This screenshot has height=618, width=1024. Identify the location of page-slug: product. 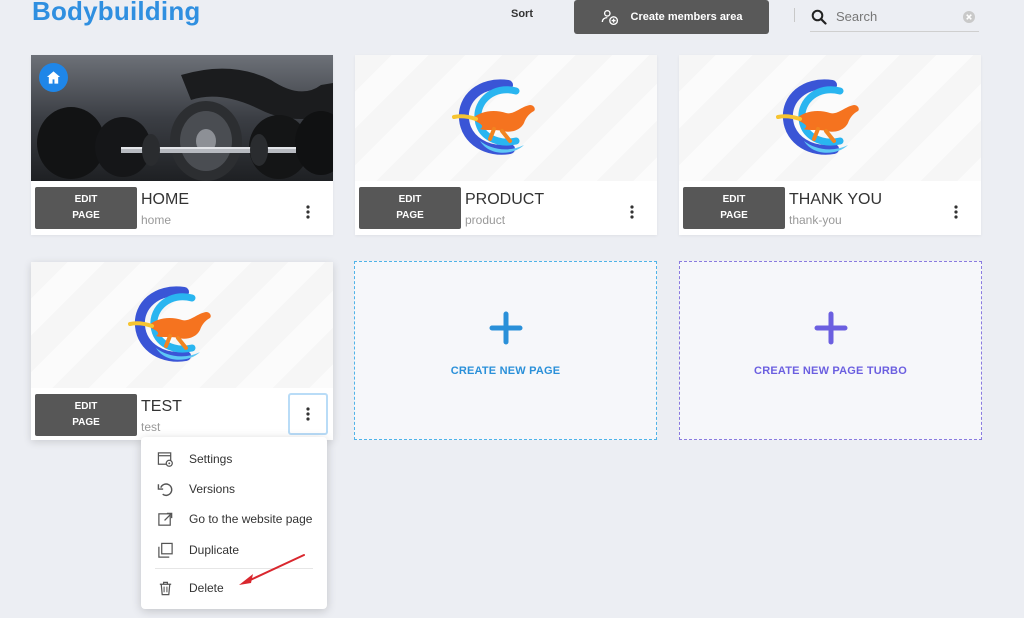
(485, 220).